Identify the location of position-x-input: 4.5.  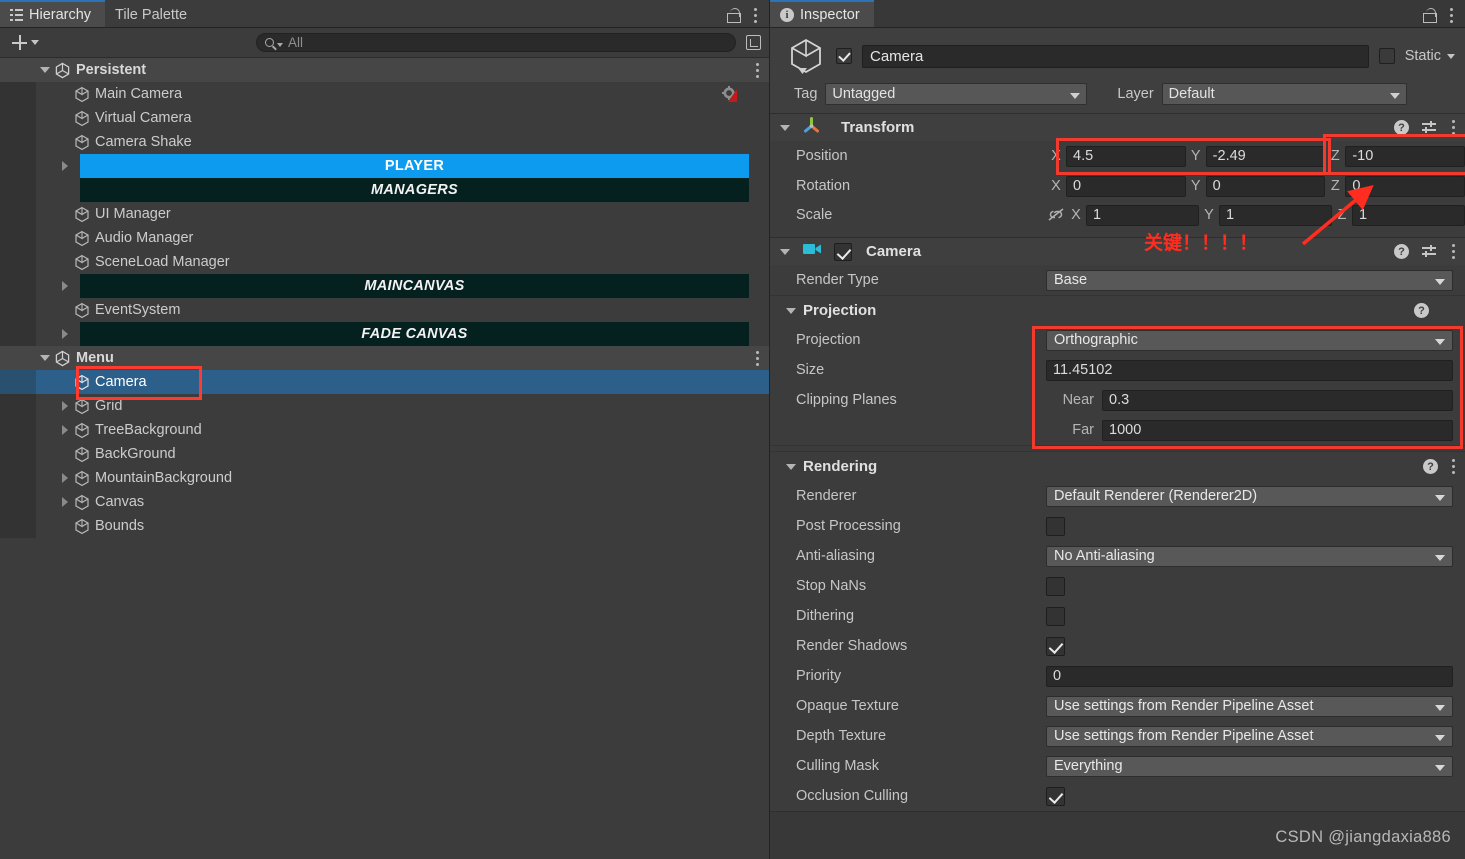
(1126, 156).